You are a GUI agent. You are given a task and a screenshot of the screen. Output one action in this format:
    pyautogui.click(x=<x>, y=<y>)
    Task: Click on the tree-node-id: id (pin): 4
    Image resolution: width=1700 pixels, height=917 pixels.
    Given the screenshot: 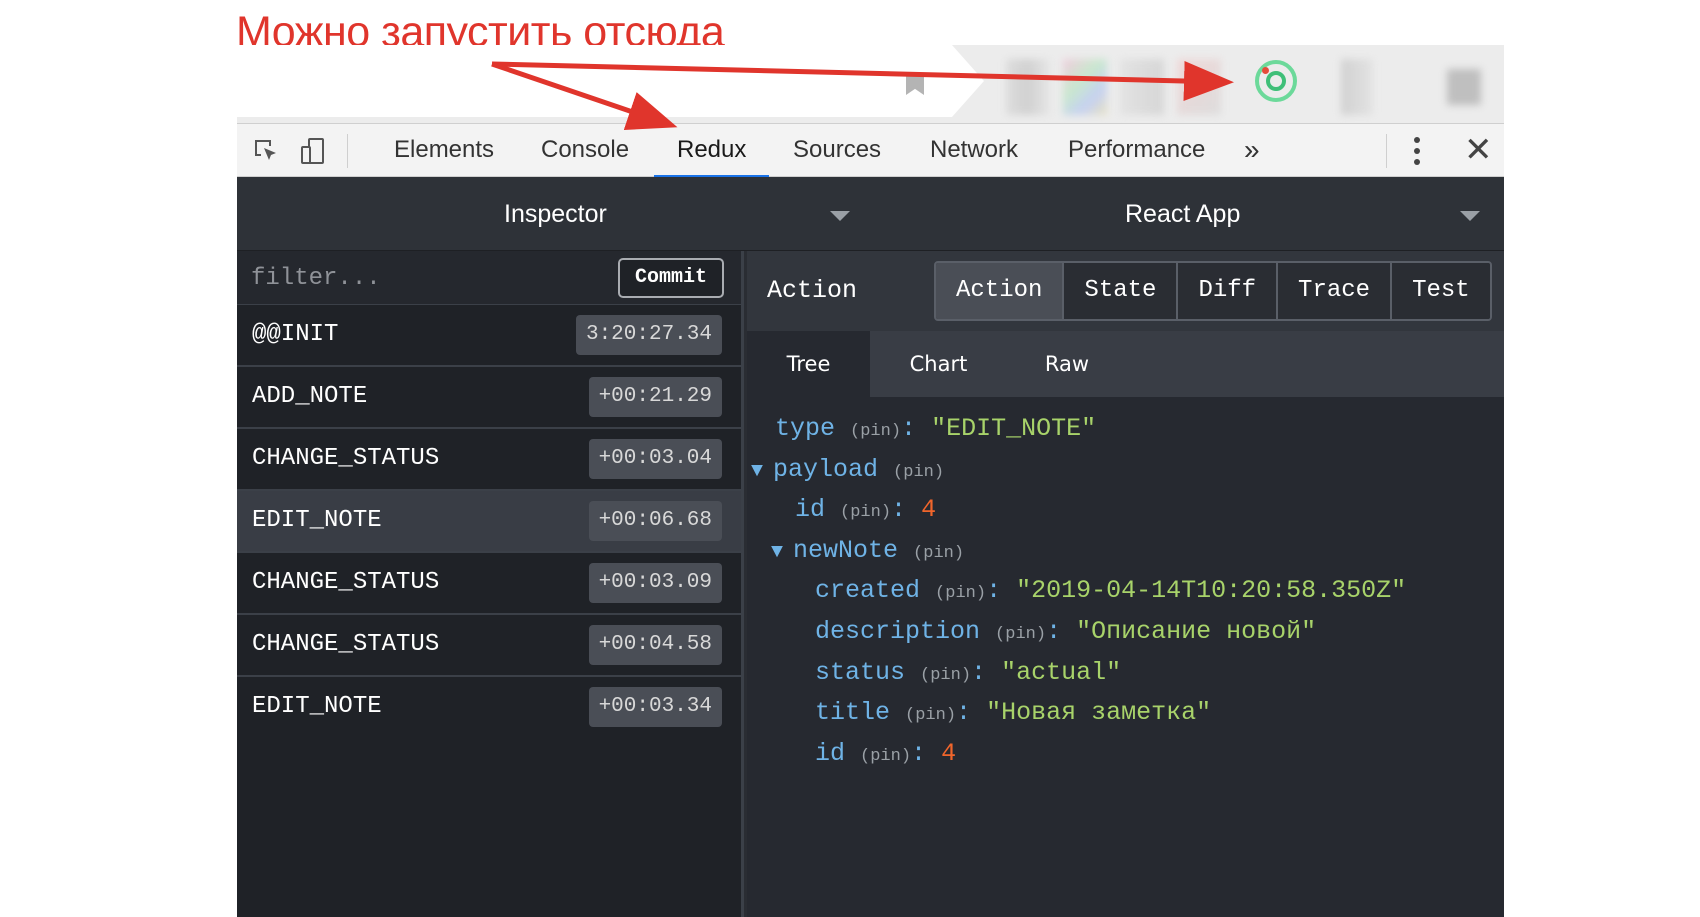 What is the action you would take?
    pyautogui.click(x=865, y=511)
    